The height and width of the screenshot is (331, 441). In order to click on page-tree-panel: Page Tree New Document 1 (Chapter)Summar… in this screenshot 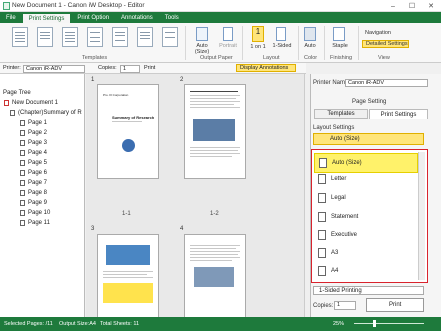, I will do `click(42, 195)`.